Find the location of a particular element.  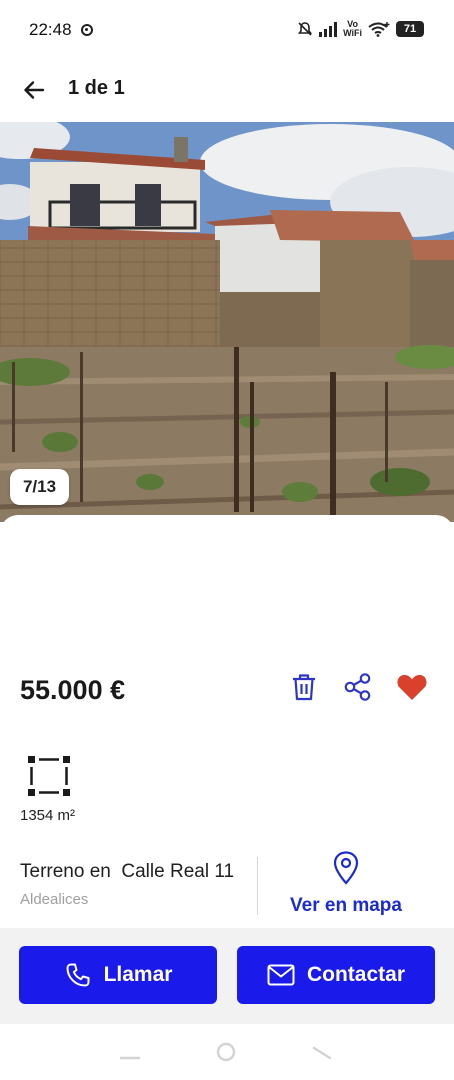

home-nav-icon is located at coordinates (226, 1052).